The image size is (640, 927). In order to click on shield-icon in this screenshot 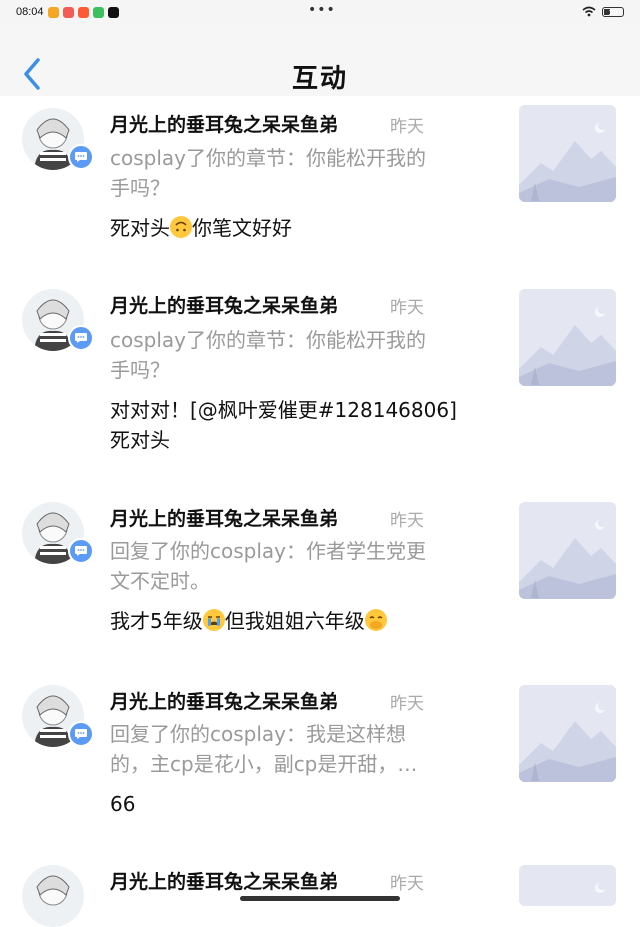, I will do `click(98, 12)`.